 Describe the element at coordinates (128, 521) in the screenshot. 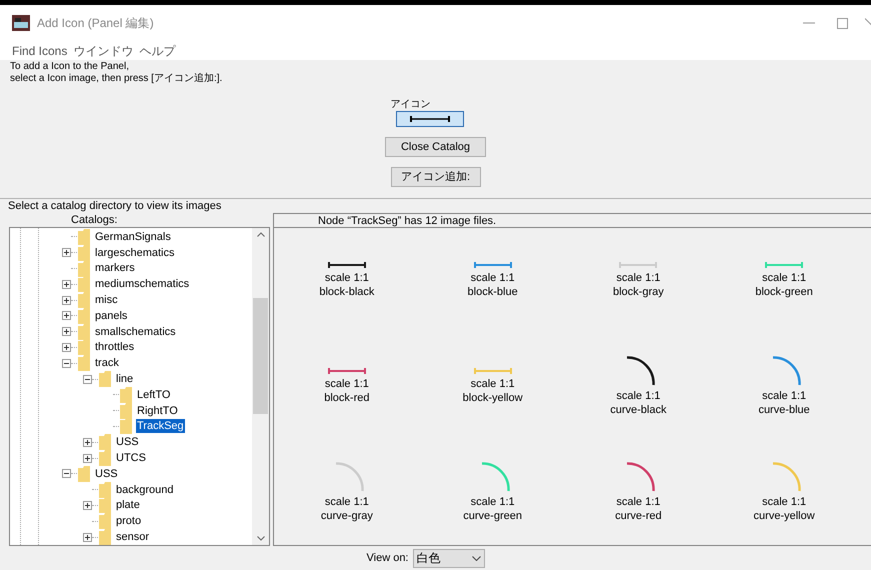

I see `tree-item: proto` at that location.